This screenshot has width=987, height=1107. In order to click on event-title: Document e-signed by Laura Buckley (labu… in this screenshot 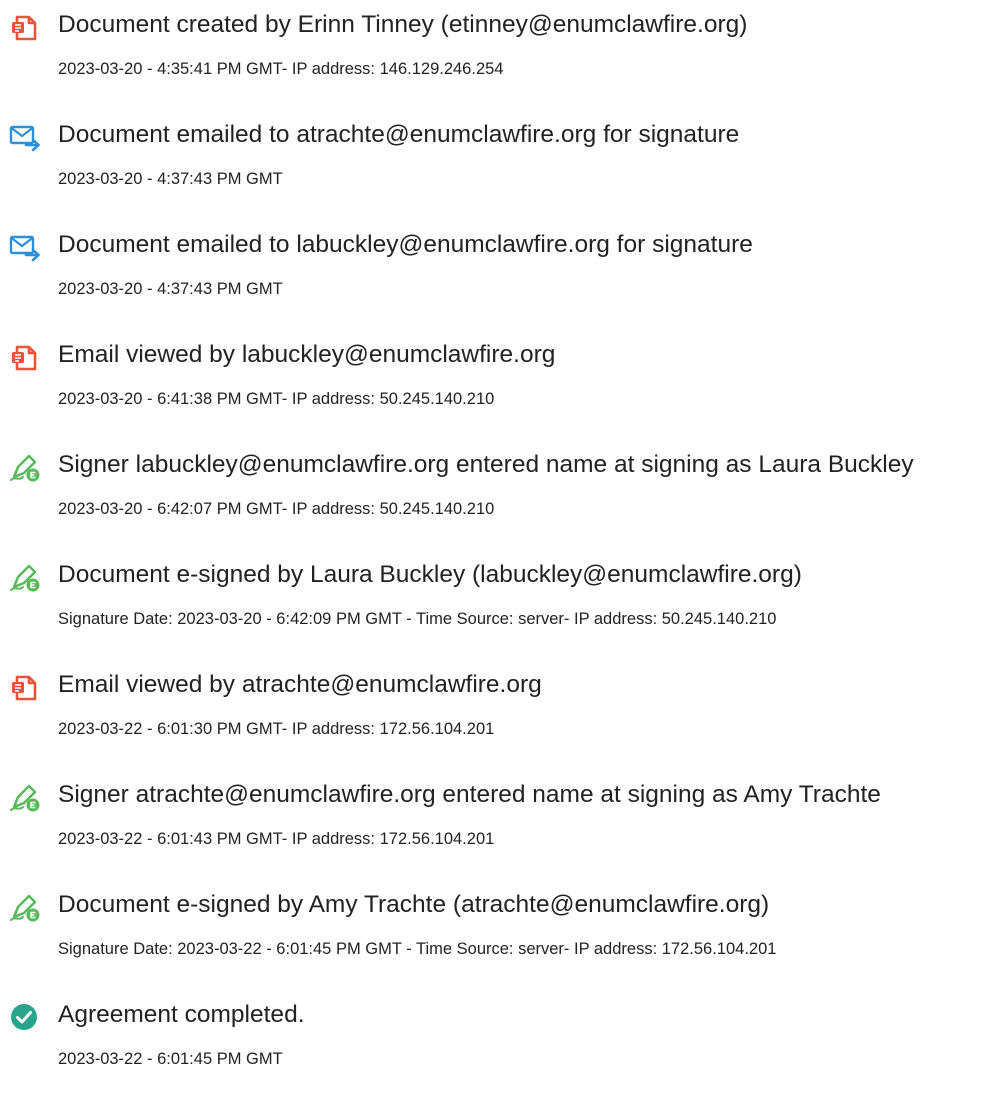, I will do `click(430, 574)`.